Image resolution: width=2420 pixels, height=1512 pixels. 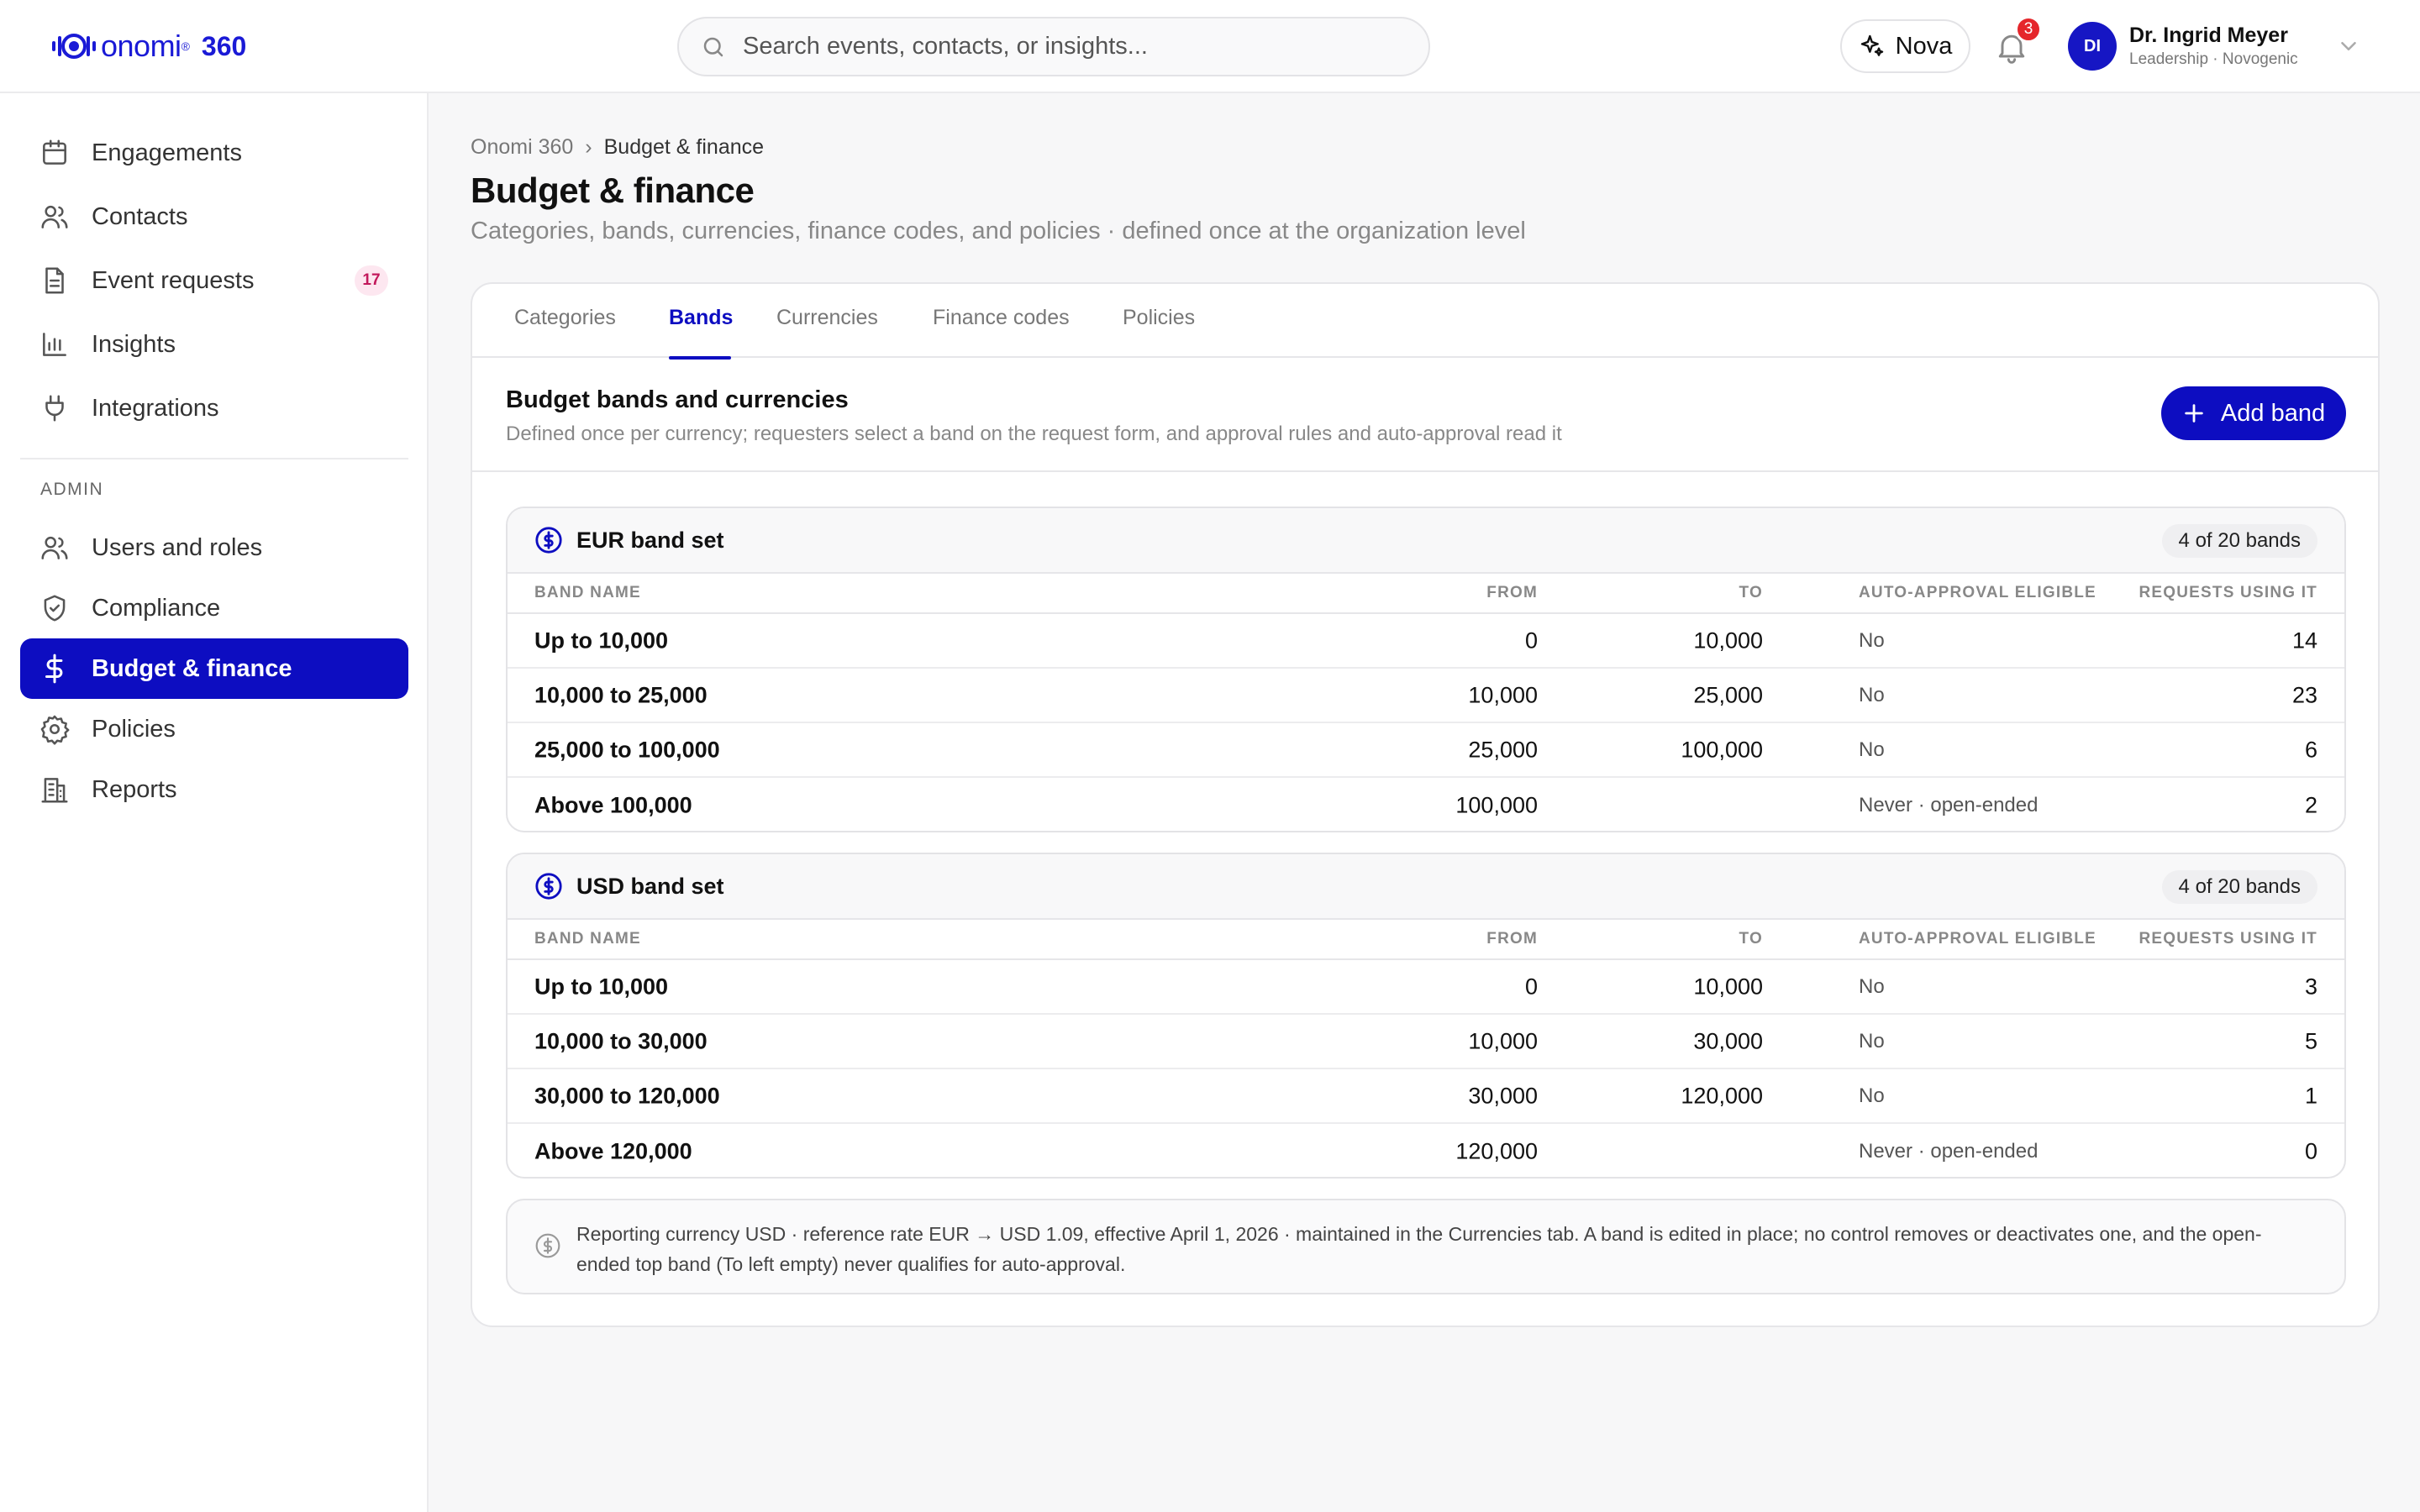 I want to click on sidebar-item-engagements: Engagements, so click(x=214, y=153).